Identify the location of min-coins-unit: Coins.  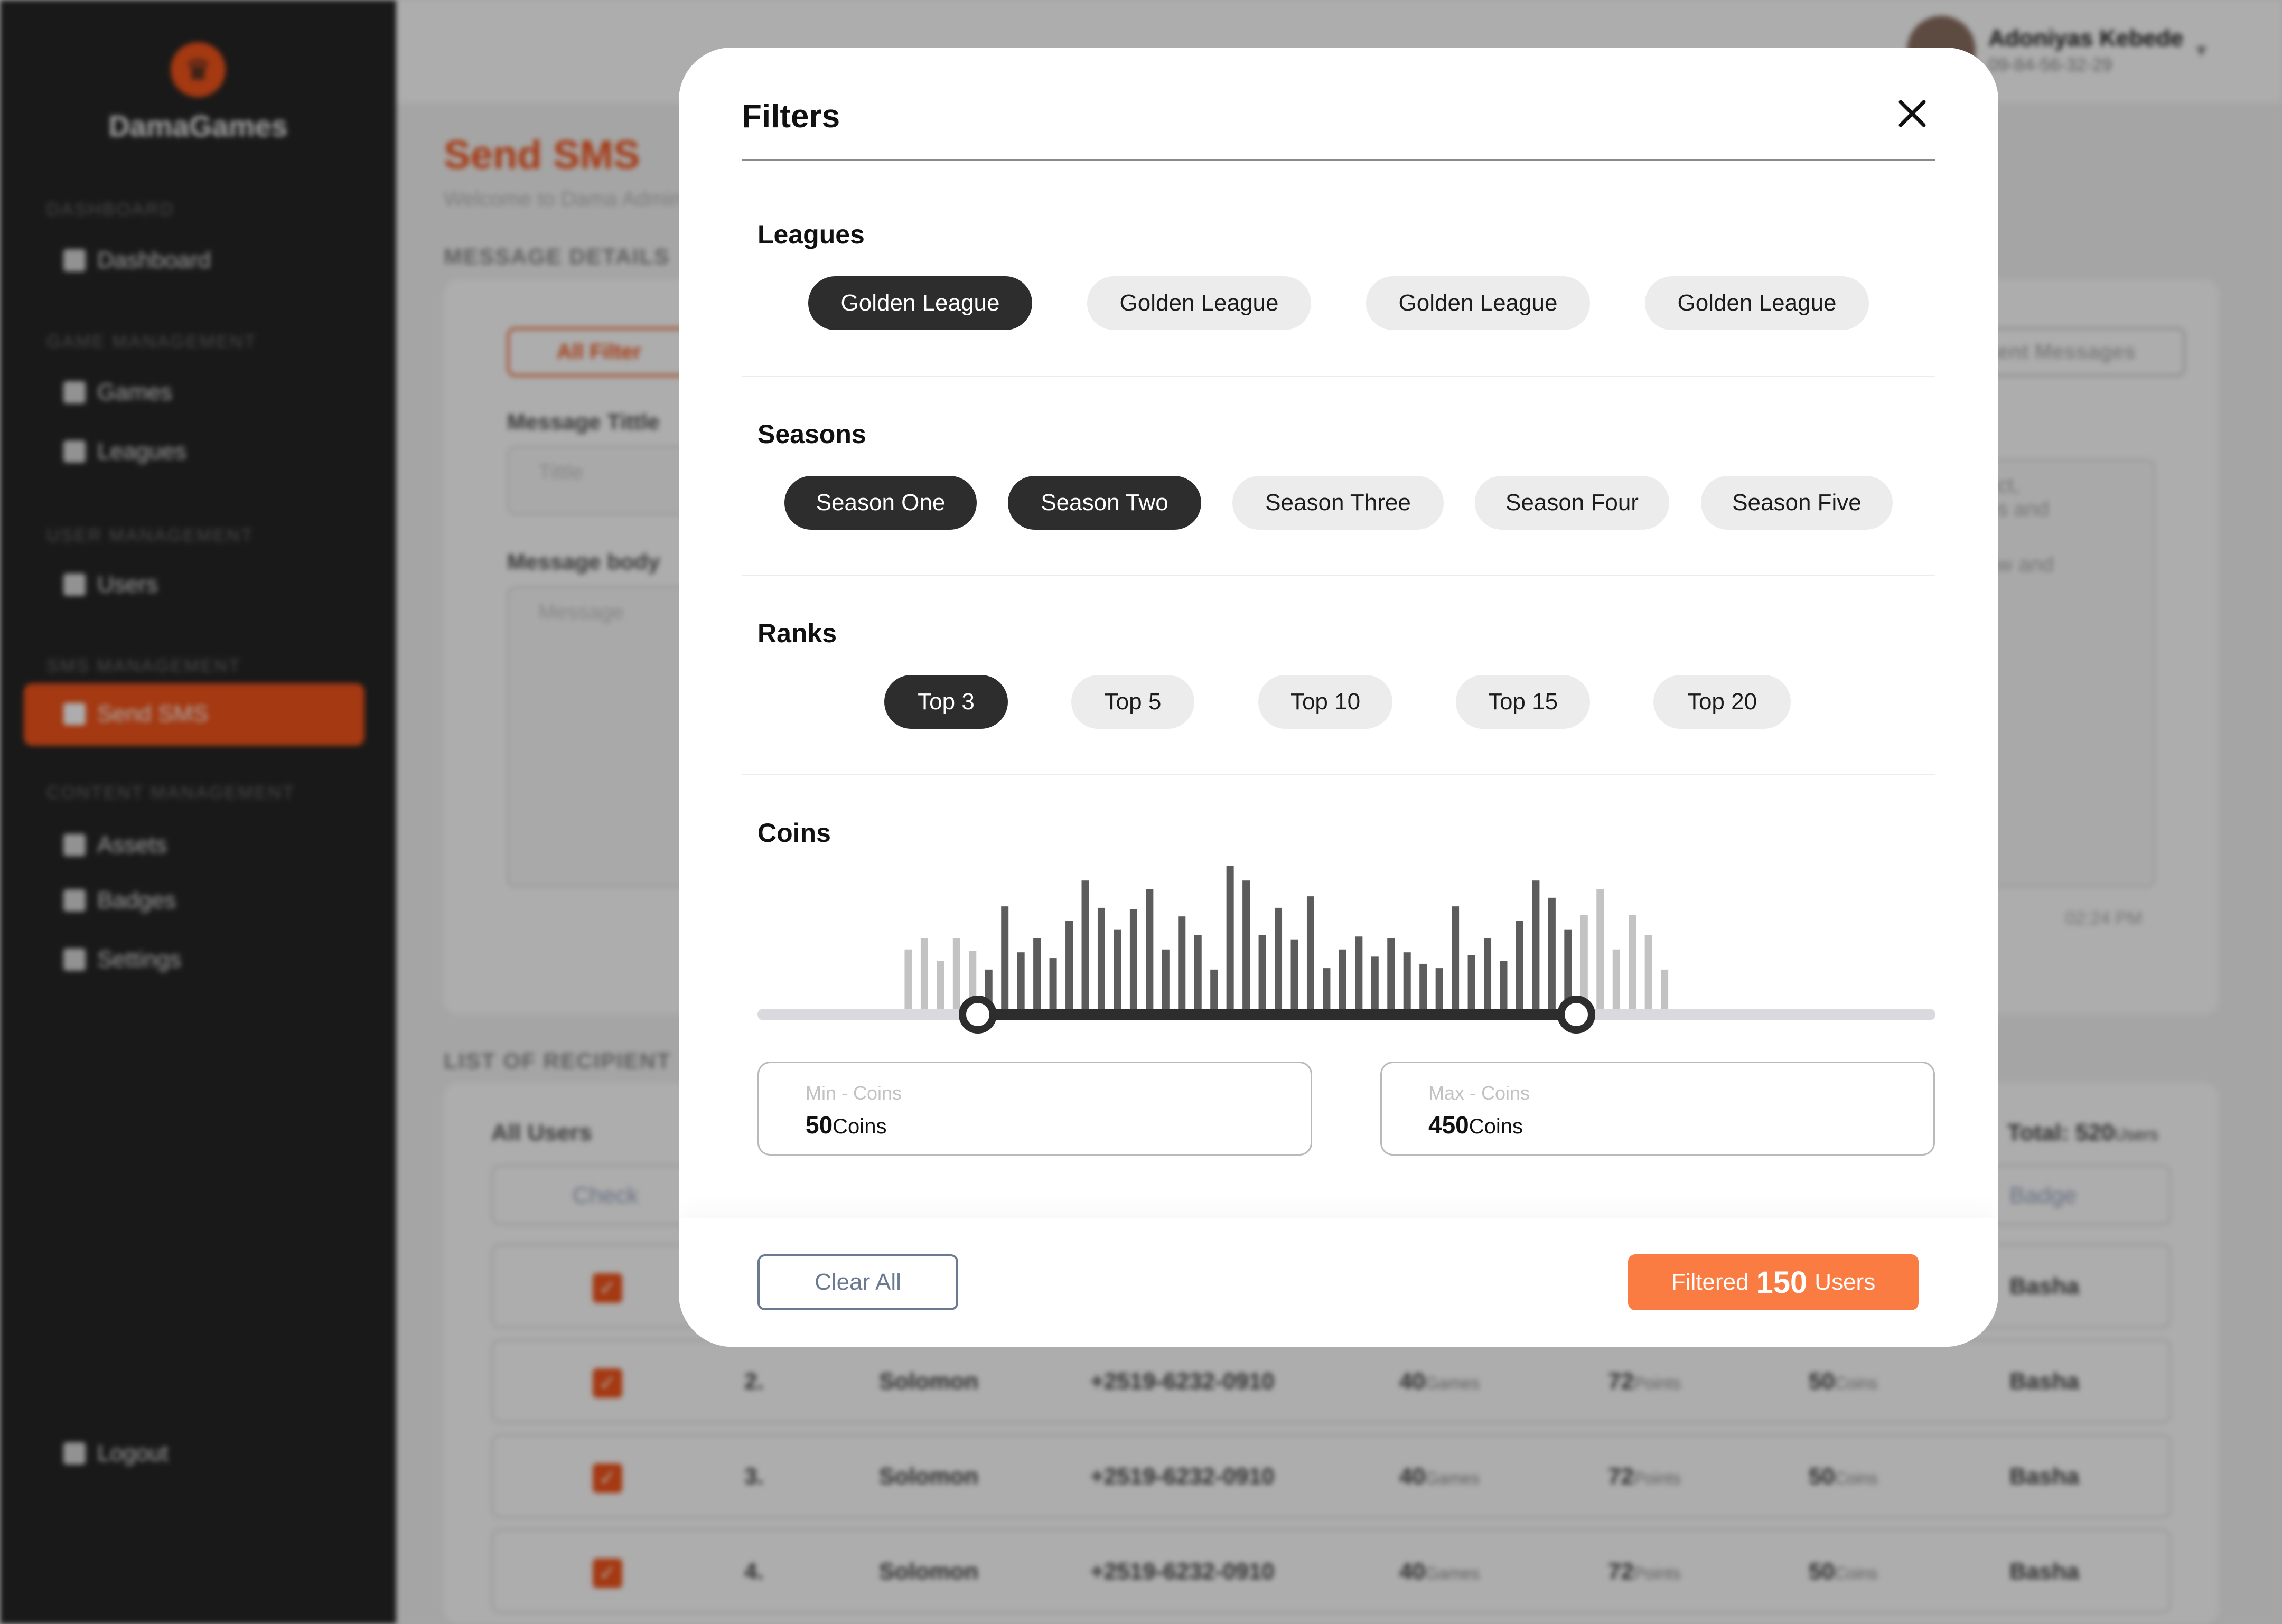
(860, 1126).